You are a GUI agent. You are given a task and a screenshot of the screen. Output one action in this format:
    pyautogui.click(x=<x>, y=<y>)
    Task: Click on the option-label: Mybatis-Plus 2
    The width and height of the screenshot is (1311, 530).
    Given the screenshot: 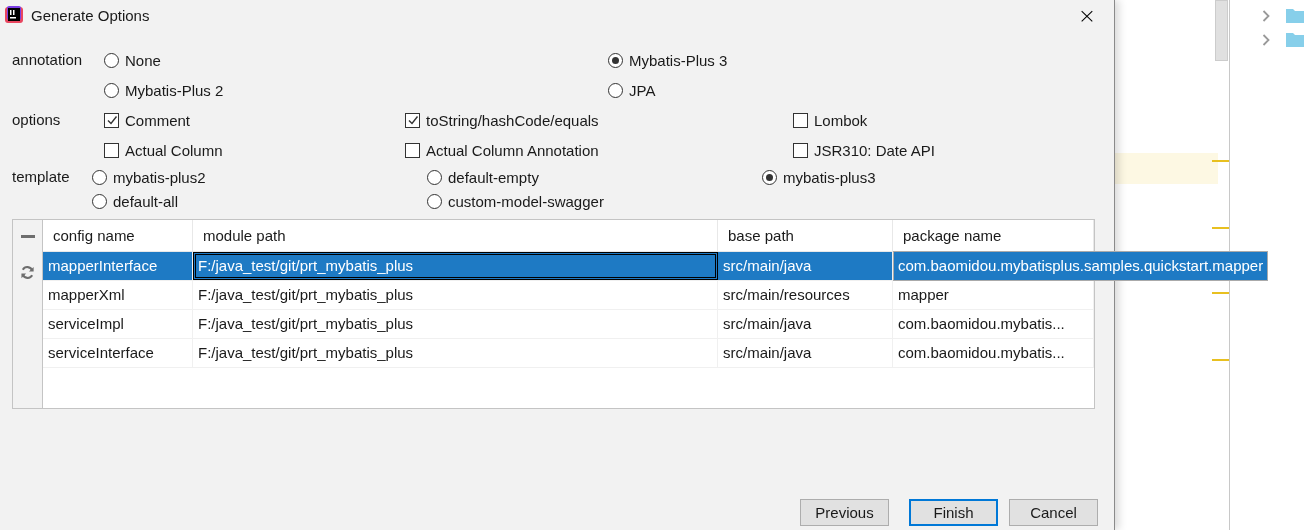 What is the action you would take?
    pyautogui.click(x=174, y=90)
    